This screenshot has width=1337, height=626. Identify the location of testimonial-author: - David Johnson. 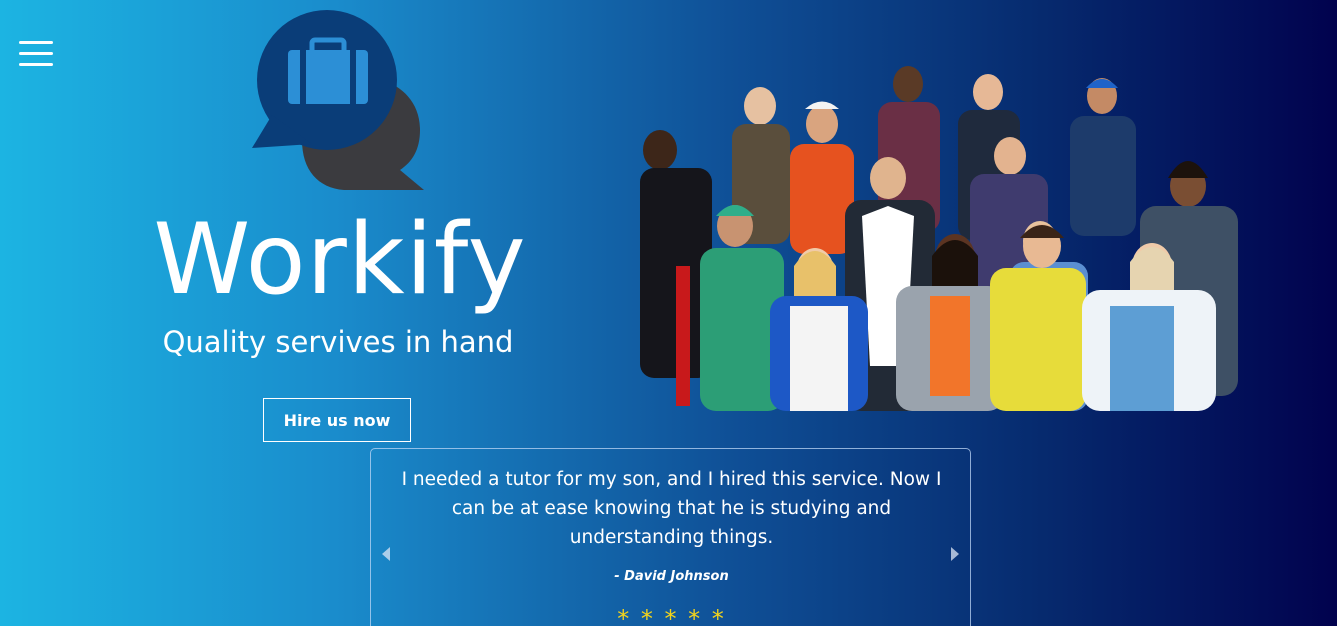
(671, 576).